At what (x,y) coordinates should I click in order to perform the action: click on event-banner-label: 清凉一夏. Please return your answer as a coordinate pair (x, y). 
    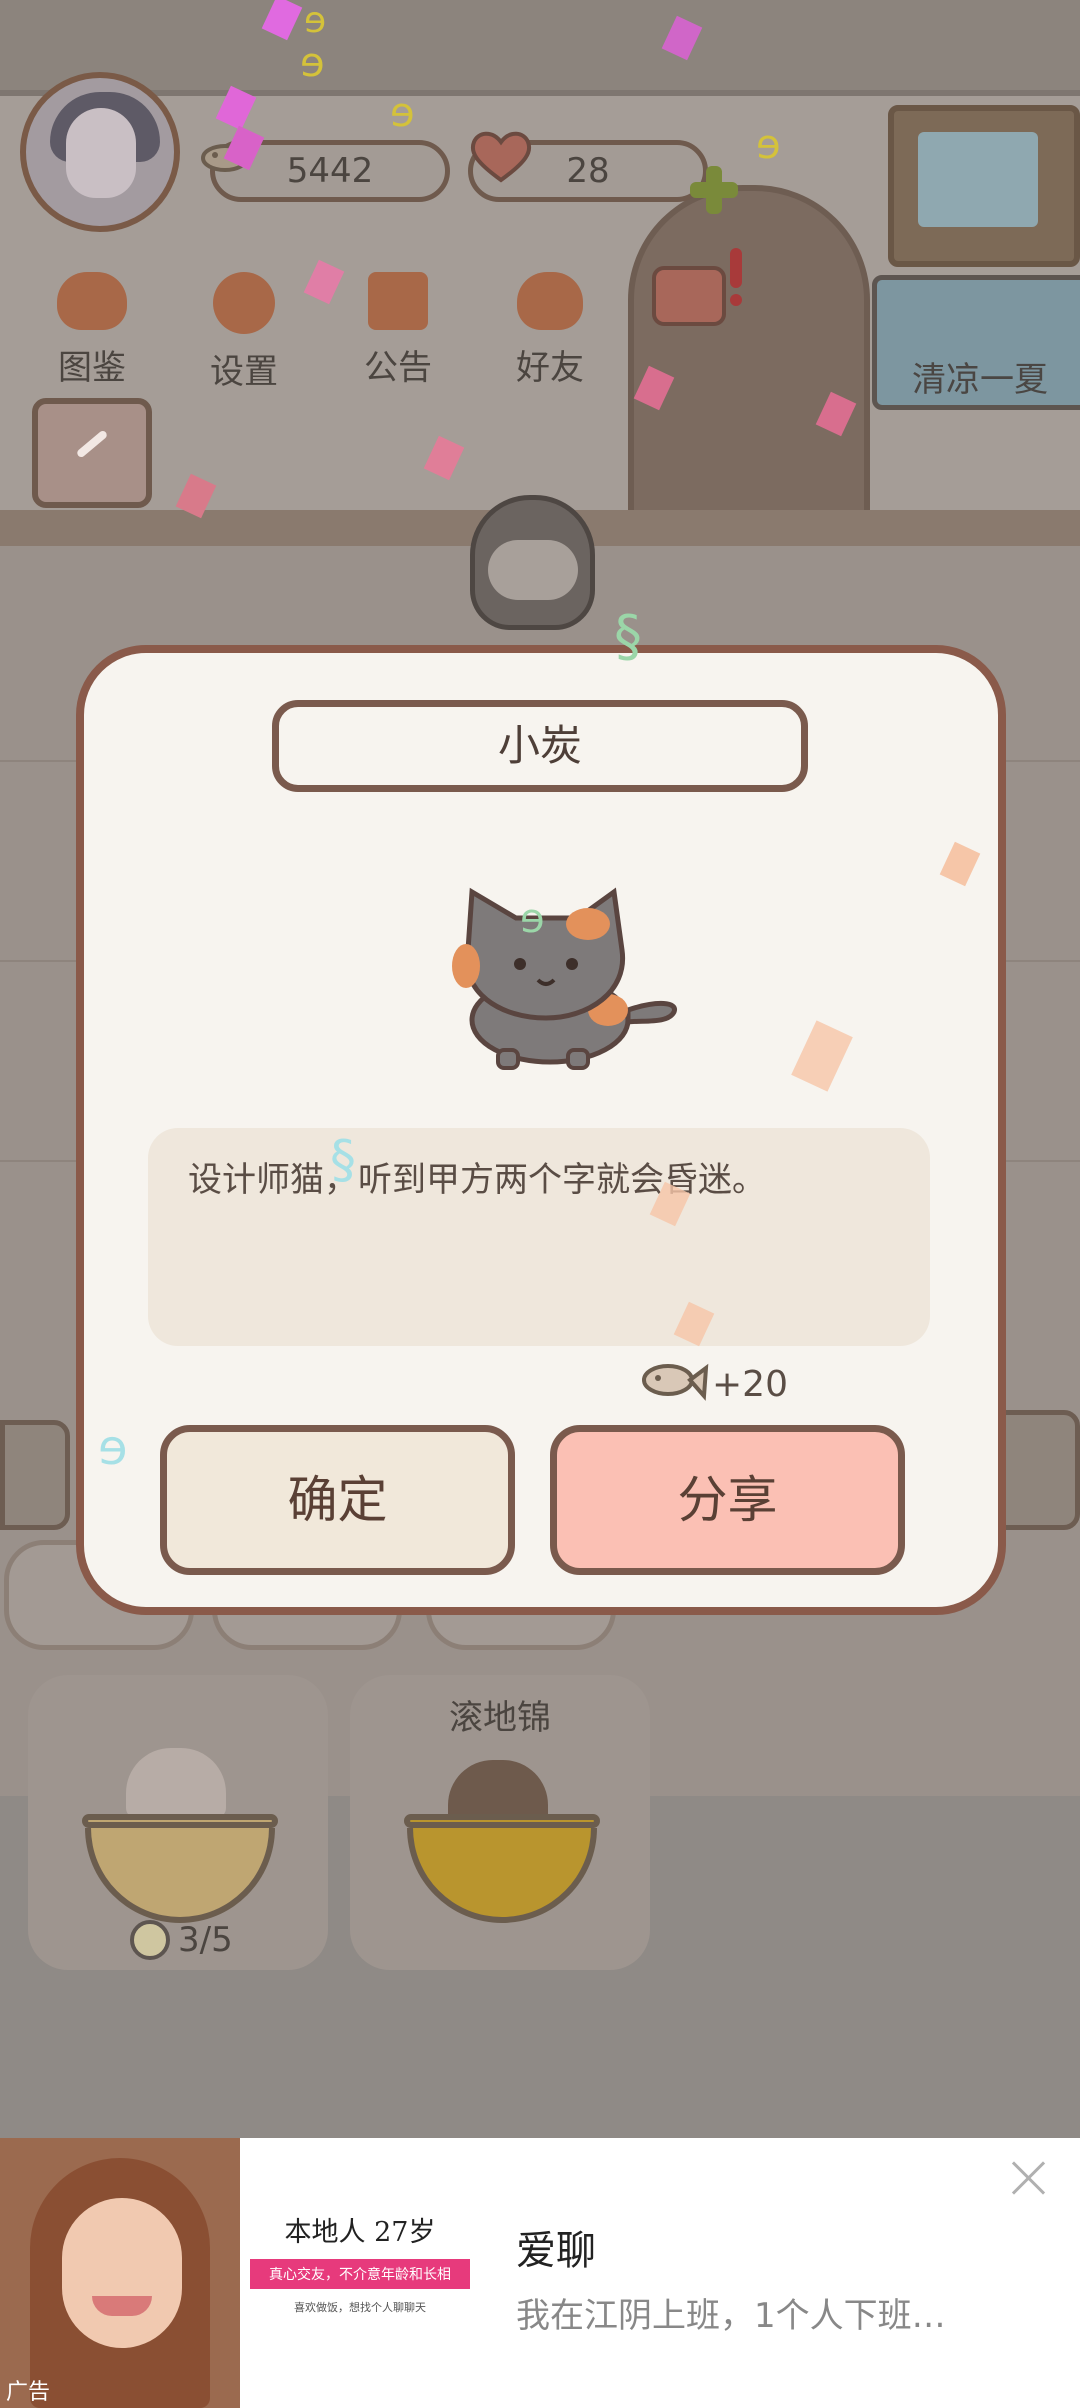
    Looking at the image, I should click on (980, 380).